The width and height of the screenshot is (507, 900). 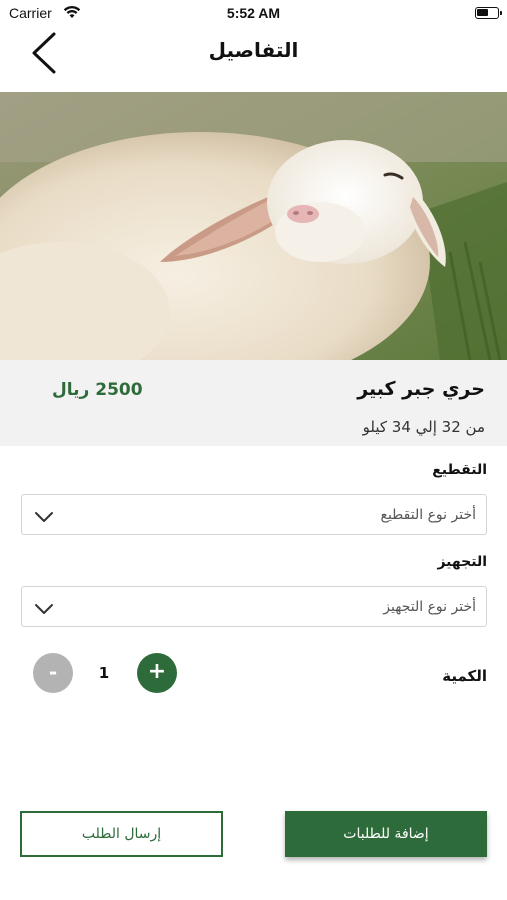 I want to click on quantity-label: الكمية, so click(x=464, y=676).